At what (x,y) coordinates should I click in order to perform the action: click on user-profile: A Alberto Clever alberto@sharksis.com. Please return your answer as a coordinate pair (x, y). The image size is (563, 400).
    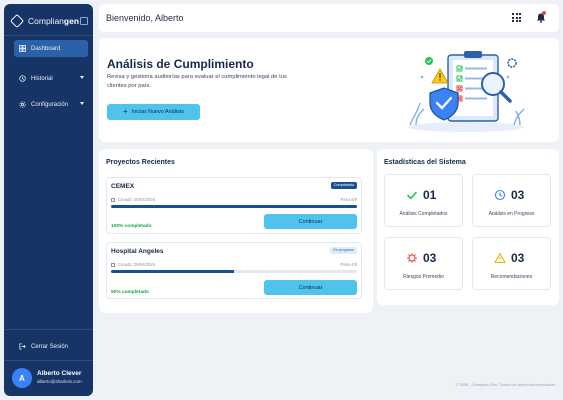
    Looking at the image, I should click on (48, 379).